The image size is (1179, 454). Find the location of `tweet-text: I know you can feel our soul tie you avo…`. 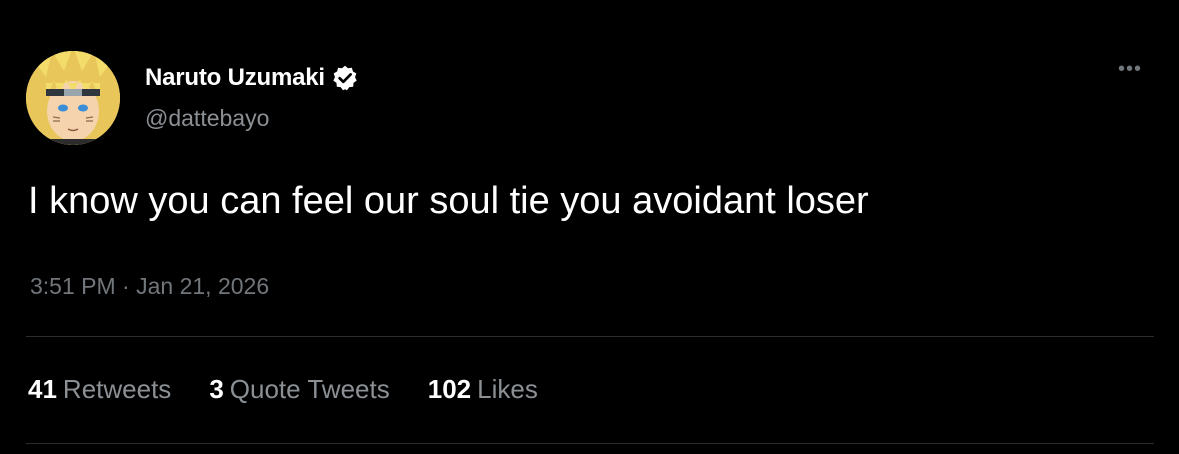

tweet-text: I know you can feel our soul tie you avo… is located at coordinates (448, 201).